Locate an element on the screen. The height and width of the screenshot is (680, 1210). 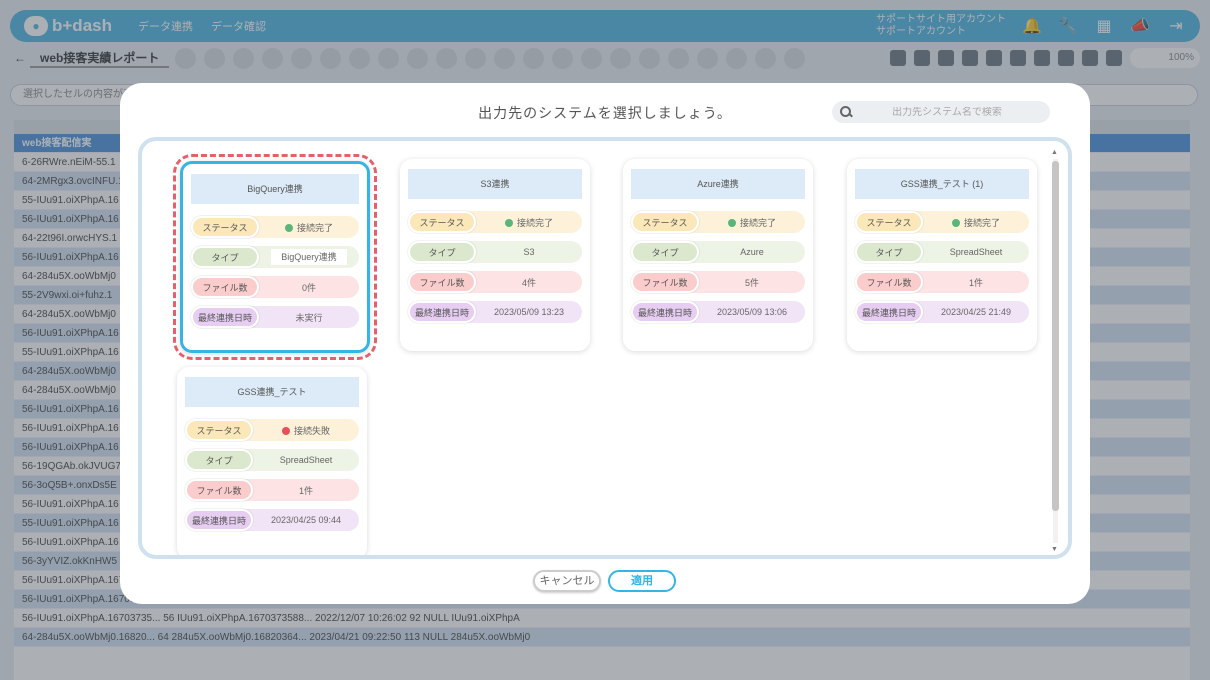
type-row: タイプ BigQuery連携 is located at coordinates (275, 257).